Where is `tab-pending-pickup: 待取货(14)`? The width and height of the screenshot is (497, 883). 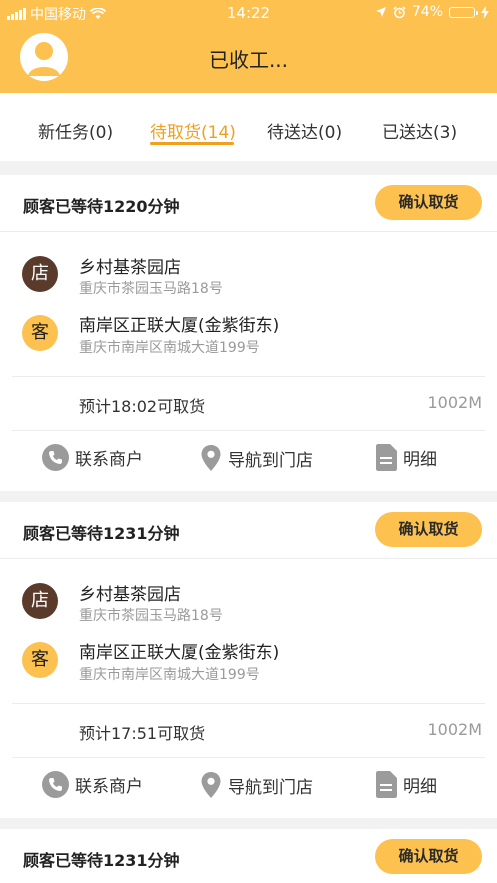
tab-pending-pickup: 待取货(14) is located at coordinates (193, 130).